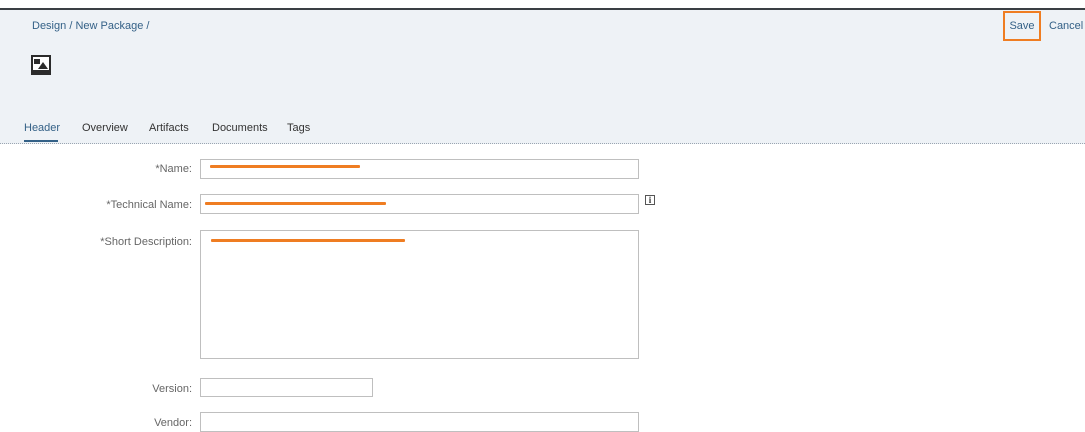 The image size is (1085, 432). Describe the element at coordinates (169, 128) in the screenshot. I see `tab-artifacts: Artifacts` at that location.